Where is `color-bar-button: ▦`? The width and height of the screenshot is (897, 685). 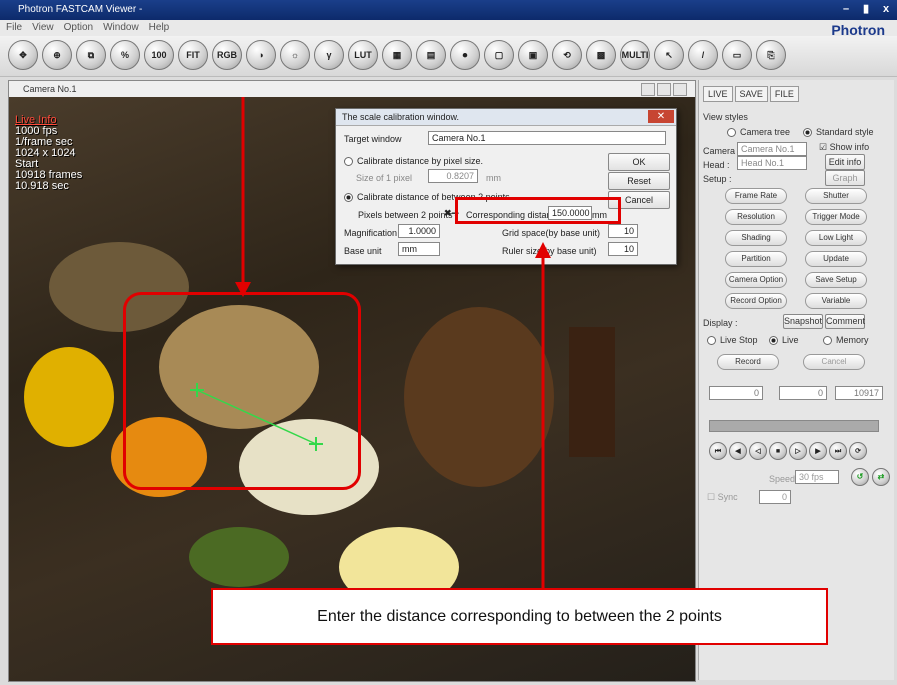
color-bar-button: ▦ is located at coordinates (397, 55).